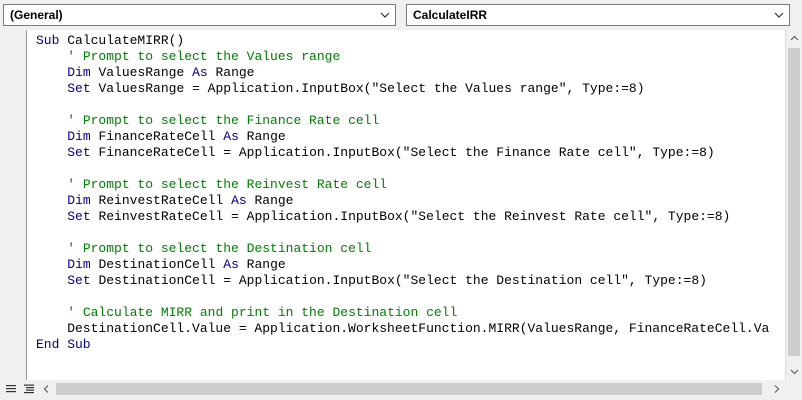 This screenshot has height=400, width=802. What do you see at coordinates (776, 389) in the screenshot?
I see `arrow-right-icon` at bounding box center [776, 389].